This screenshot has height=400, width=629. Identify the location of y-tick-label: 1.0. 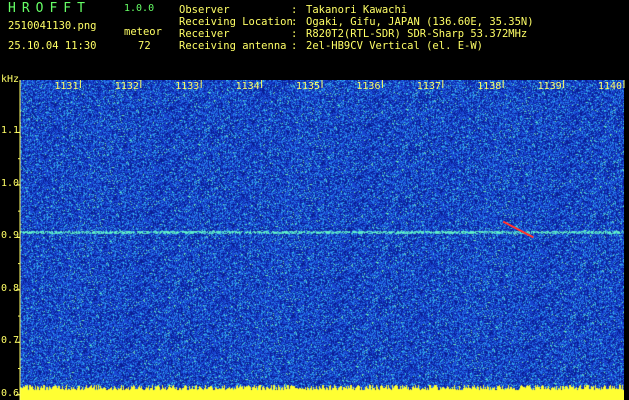
(10, 183).